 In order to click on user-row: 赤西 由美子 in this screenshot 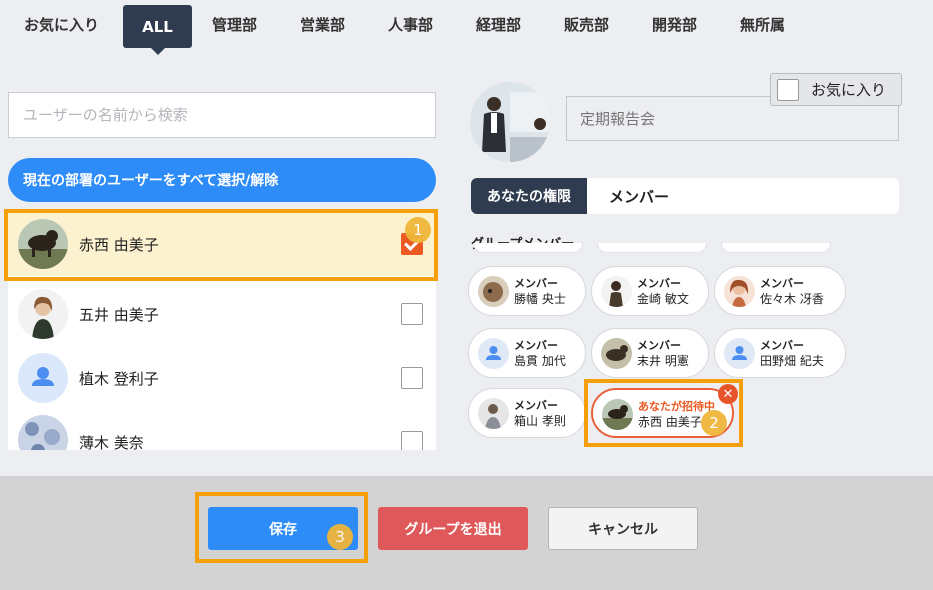, I will do `click(222, 244)`.